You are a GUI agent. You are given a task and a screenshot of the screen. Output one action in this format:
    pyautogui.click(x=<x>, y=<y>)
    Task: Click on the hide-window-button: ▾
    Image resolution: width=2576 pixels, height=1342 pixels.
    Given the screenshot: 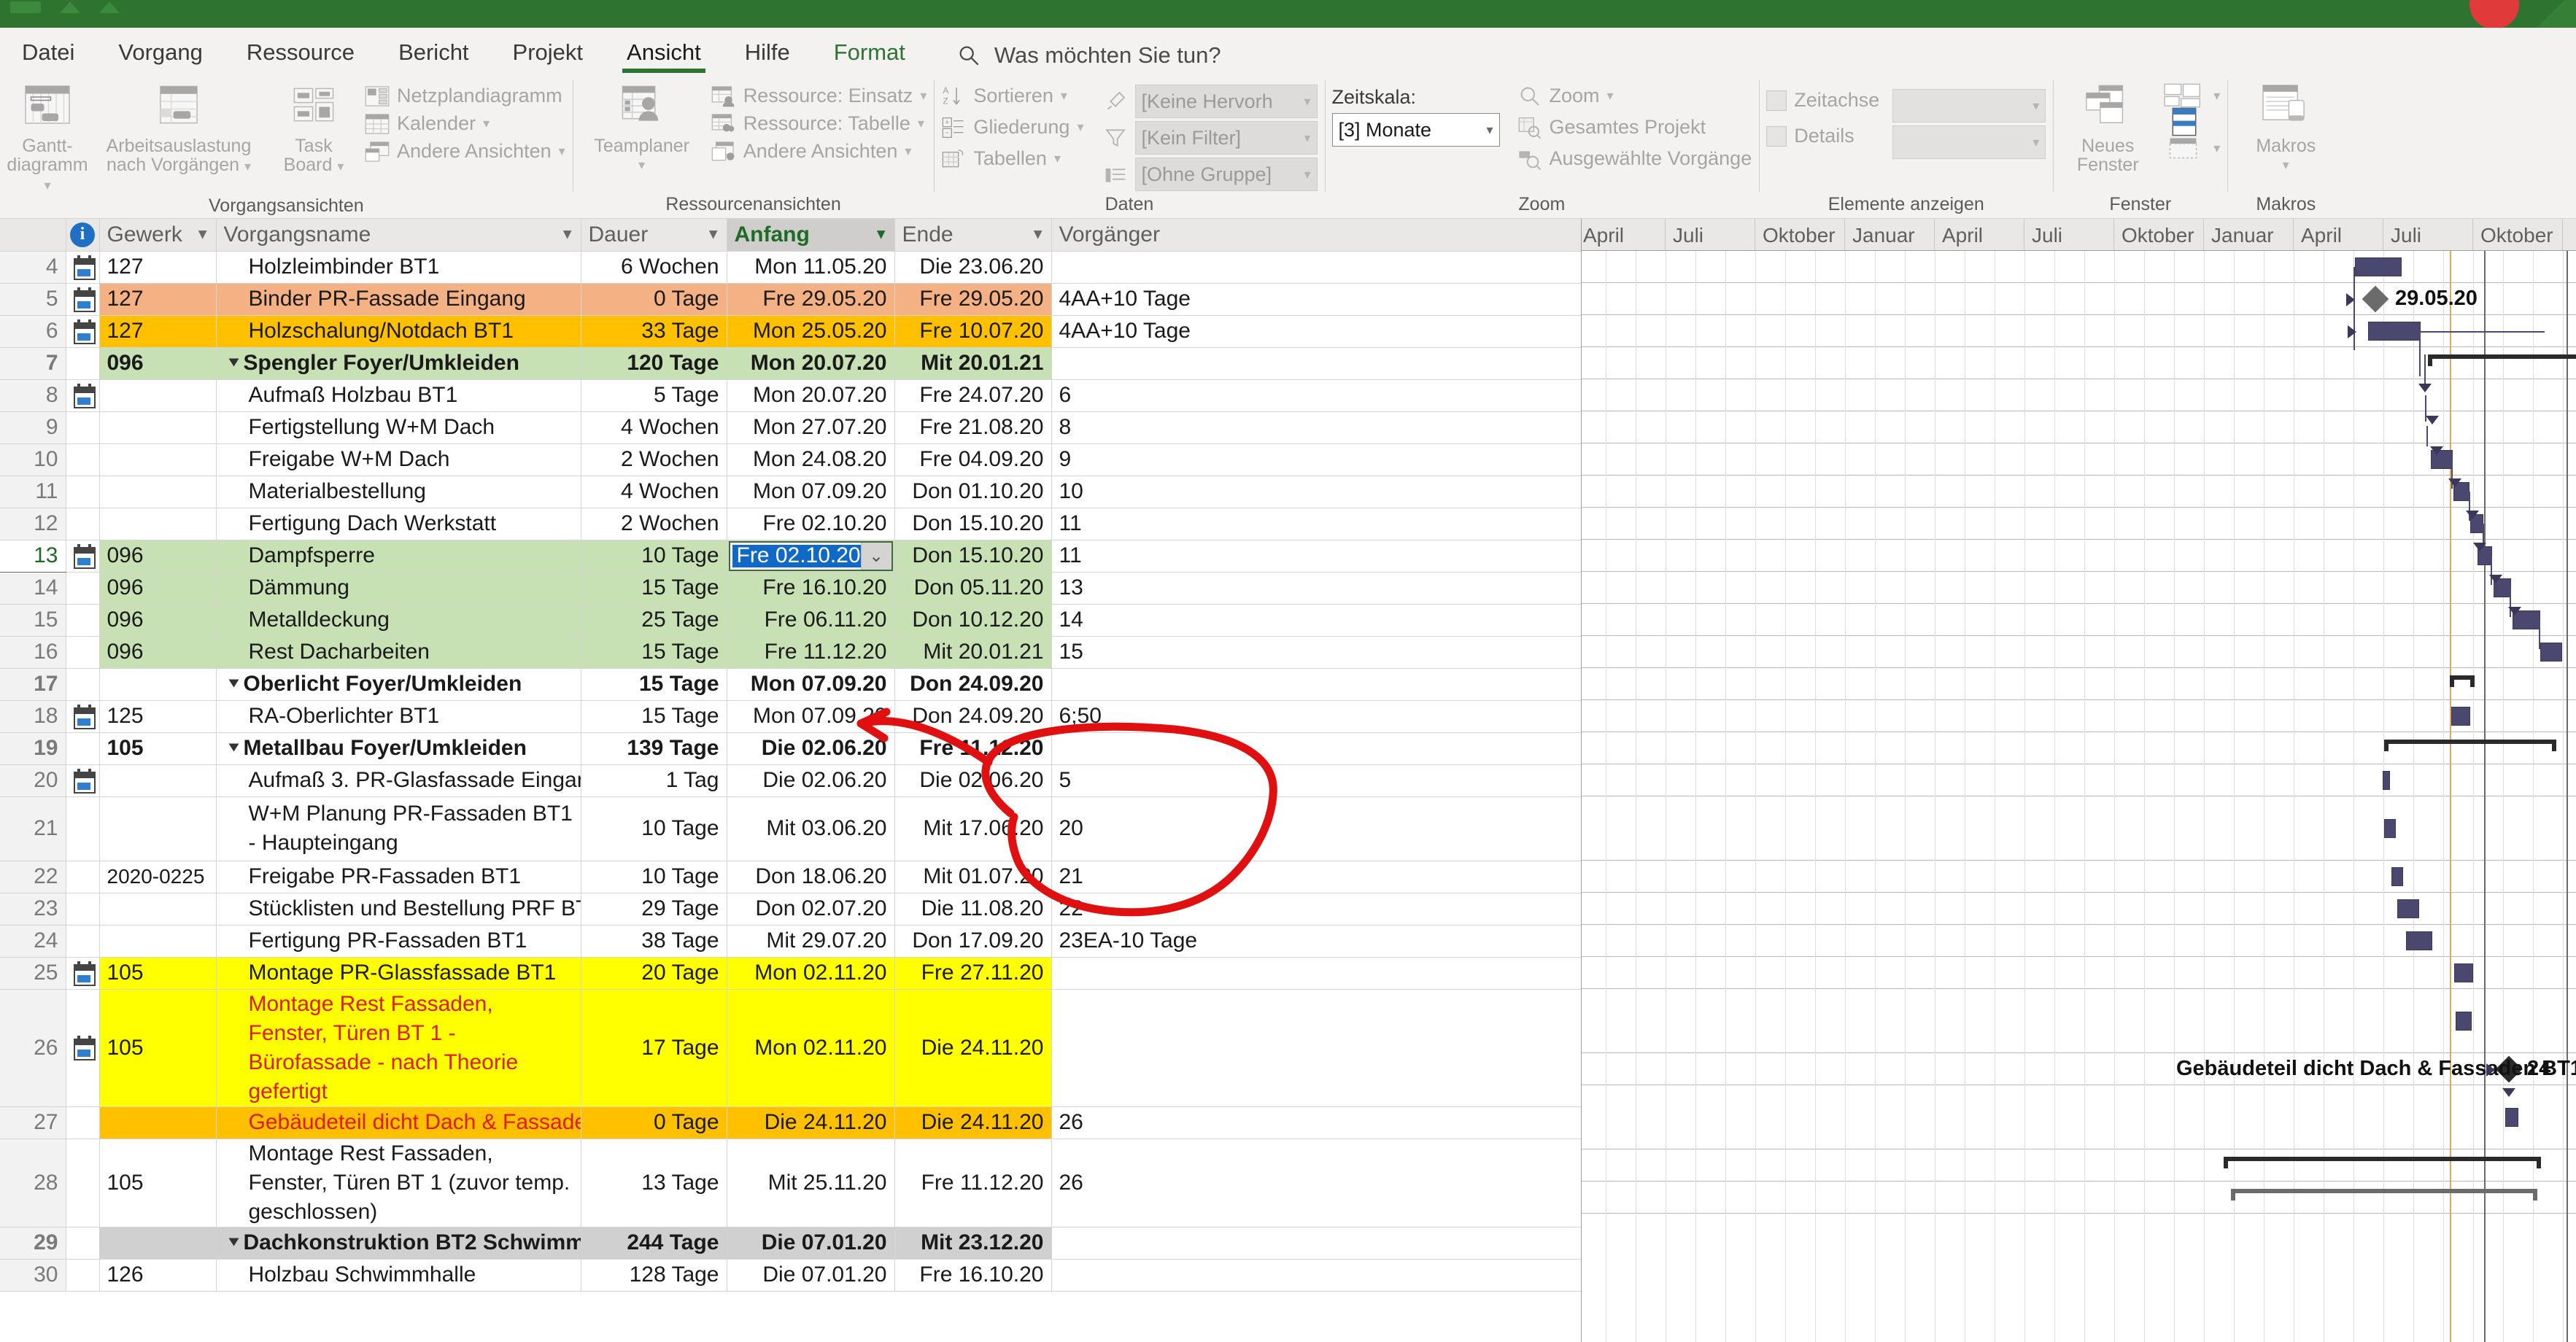 What is the action you would take?
    pyautogui.click(x=2191, y=148)
    